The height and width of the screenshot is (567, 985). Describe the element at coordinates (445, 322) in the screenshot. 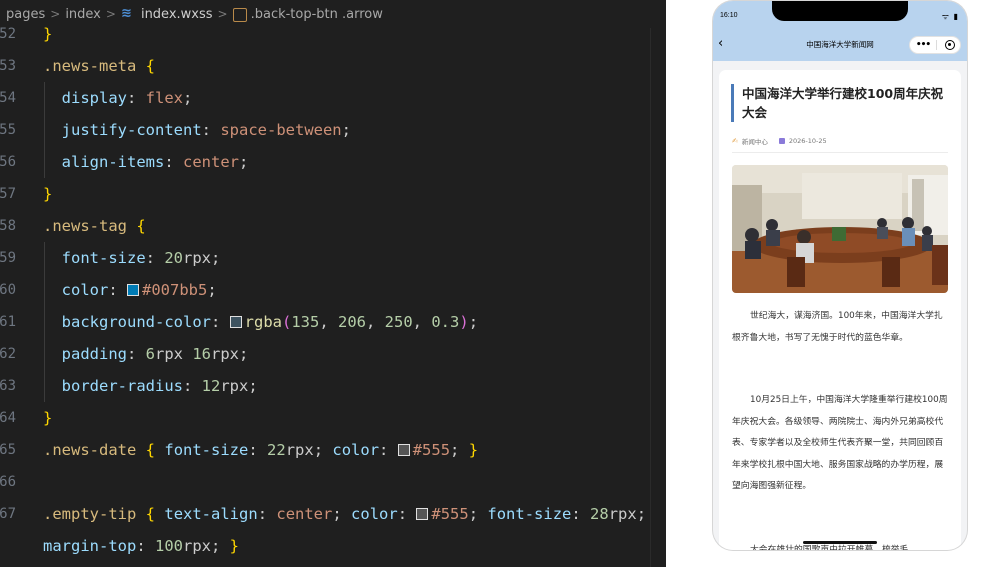

I see `code-token: 0.3` at that location.